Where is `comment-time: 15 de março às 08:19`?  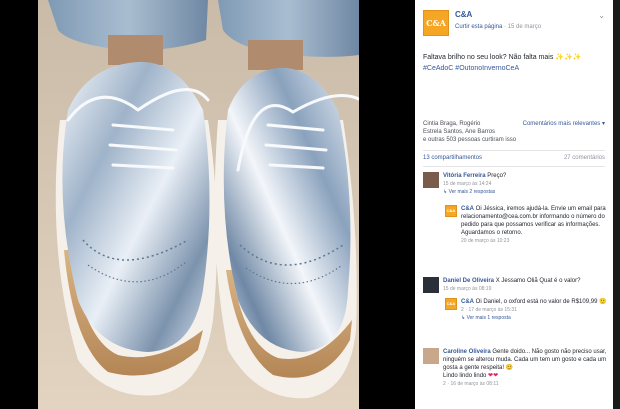 comment-time: 15 de março às 08:19 is located at coordinates (467, 289).